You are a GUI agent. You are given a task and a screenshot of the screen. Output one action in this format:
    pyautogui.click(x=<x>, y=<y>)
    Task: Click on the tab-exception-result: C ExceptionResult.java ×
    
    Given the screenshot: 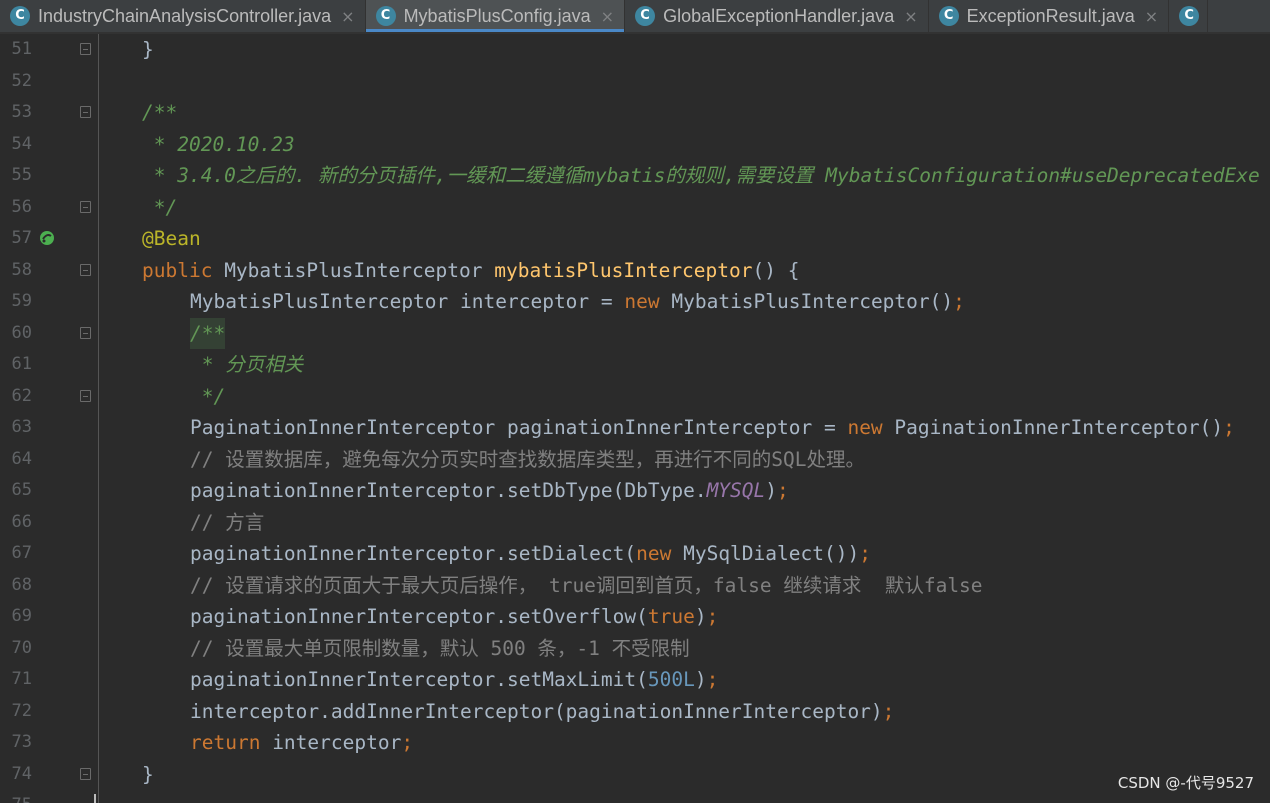 What is the action you would take?
    pyautogui.click(x=1049, y=16)
    